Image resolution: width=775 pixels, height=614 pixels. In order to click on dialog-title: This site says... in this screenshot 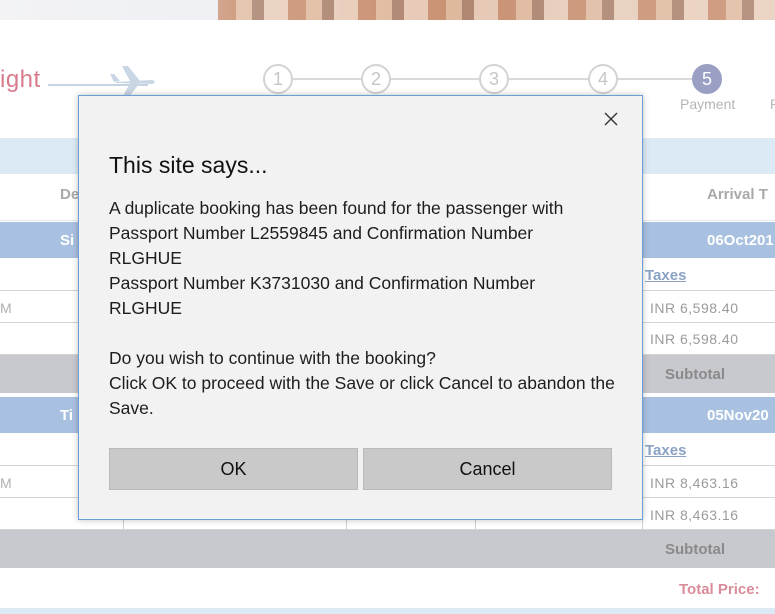, I will do `click(188, 165)`.